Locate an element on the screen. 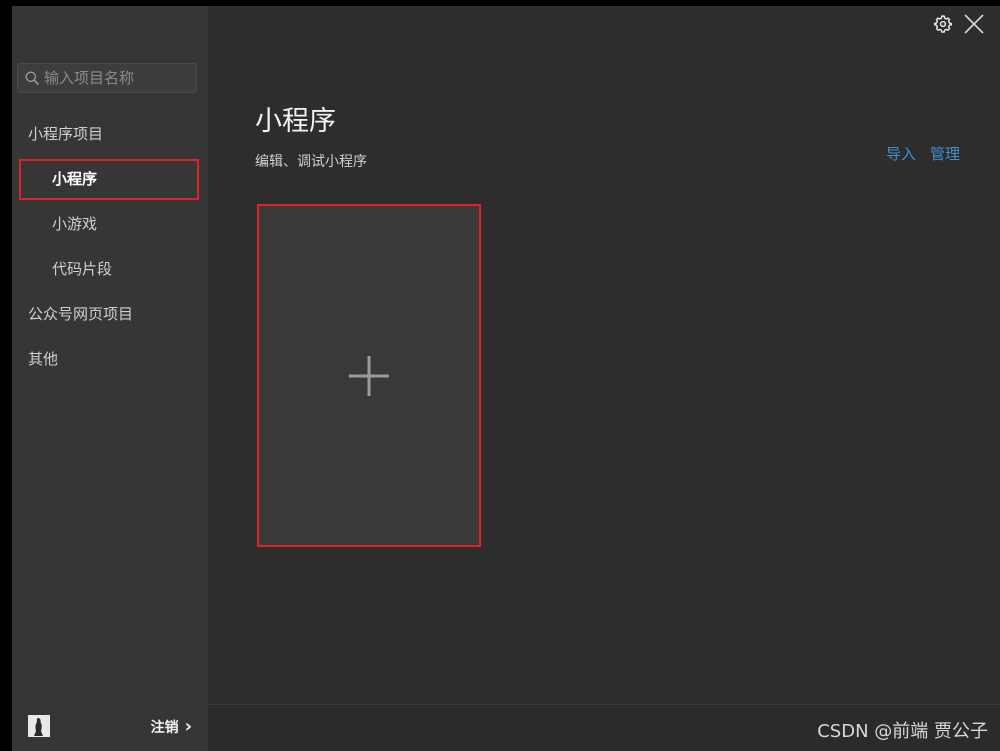 Image resolution: width=1000 pixels, height=751 pixels. search-icon is located at coordinates (32, 78).